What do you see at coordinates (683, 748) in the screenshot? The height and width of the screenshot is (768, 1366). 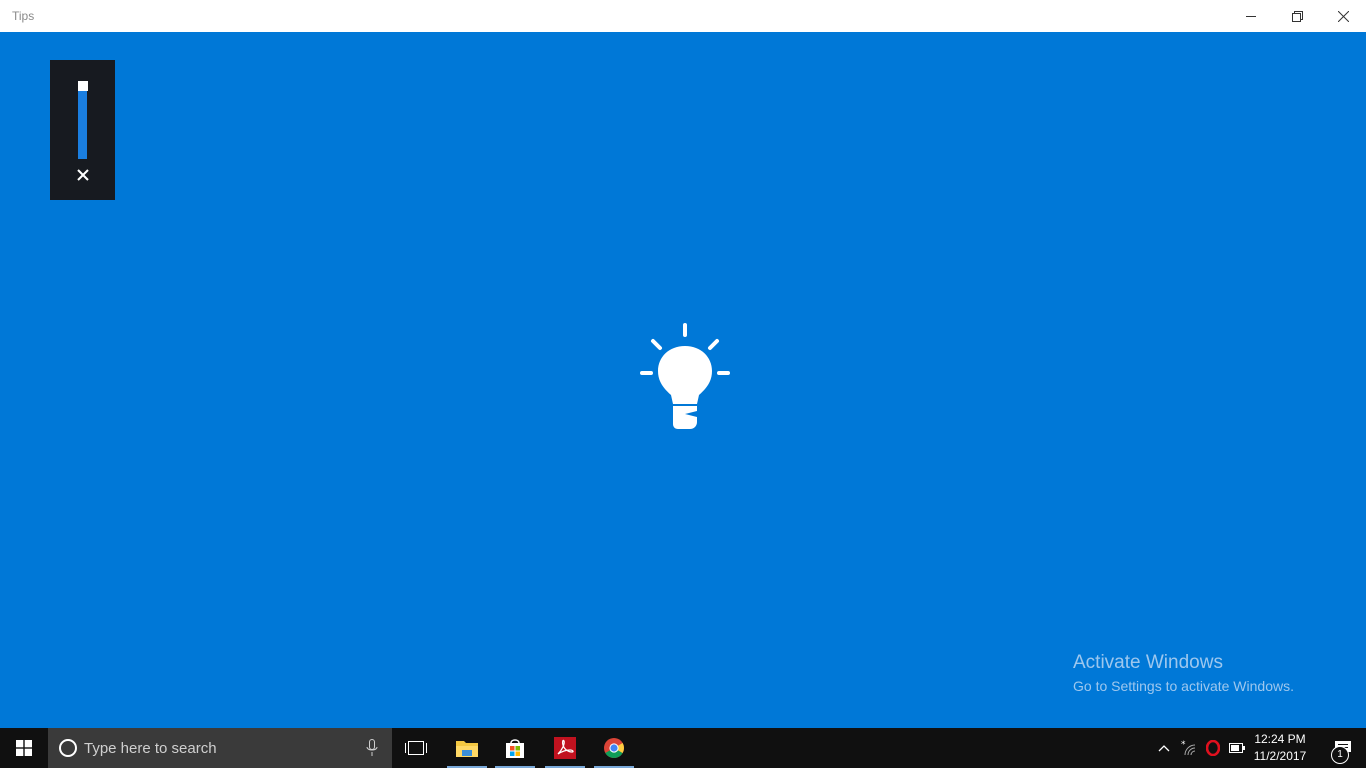 I see `taskbar: Type here to search * 12:24 PM 11/2/2017` at bounding box center [683, 748].